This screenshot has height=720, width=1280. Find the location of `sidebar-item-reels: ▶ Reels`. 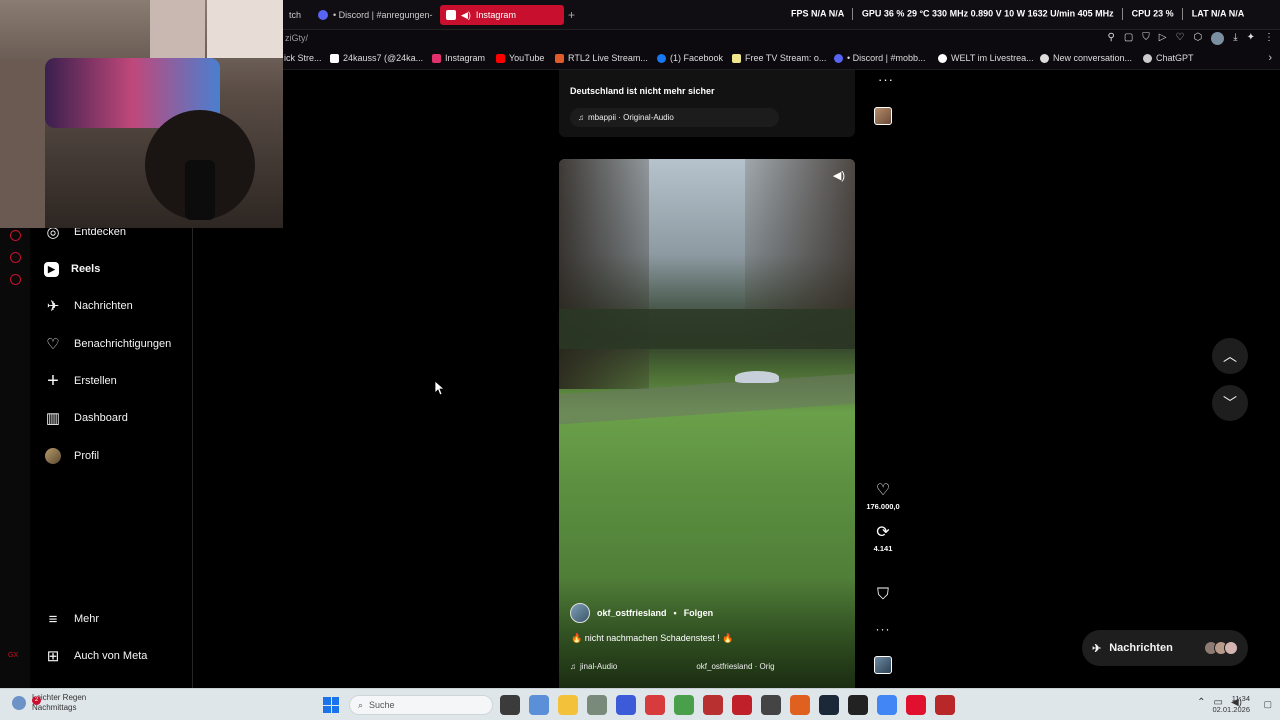

sidebar-item-reels: ▶ Reels is located at coordinates (72, 269).